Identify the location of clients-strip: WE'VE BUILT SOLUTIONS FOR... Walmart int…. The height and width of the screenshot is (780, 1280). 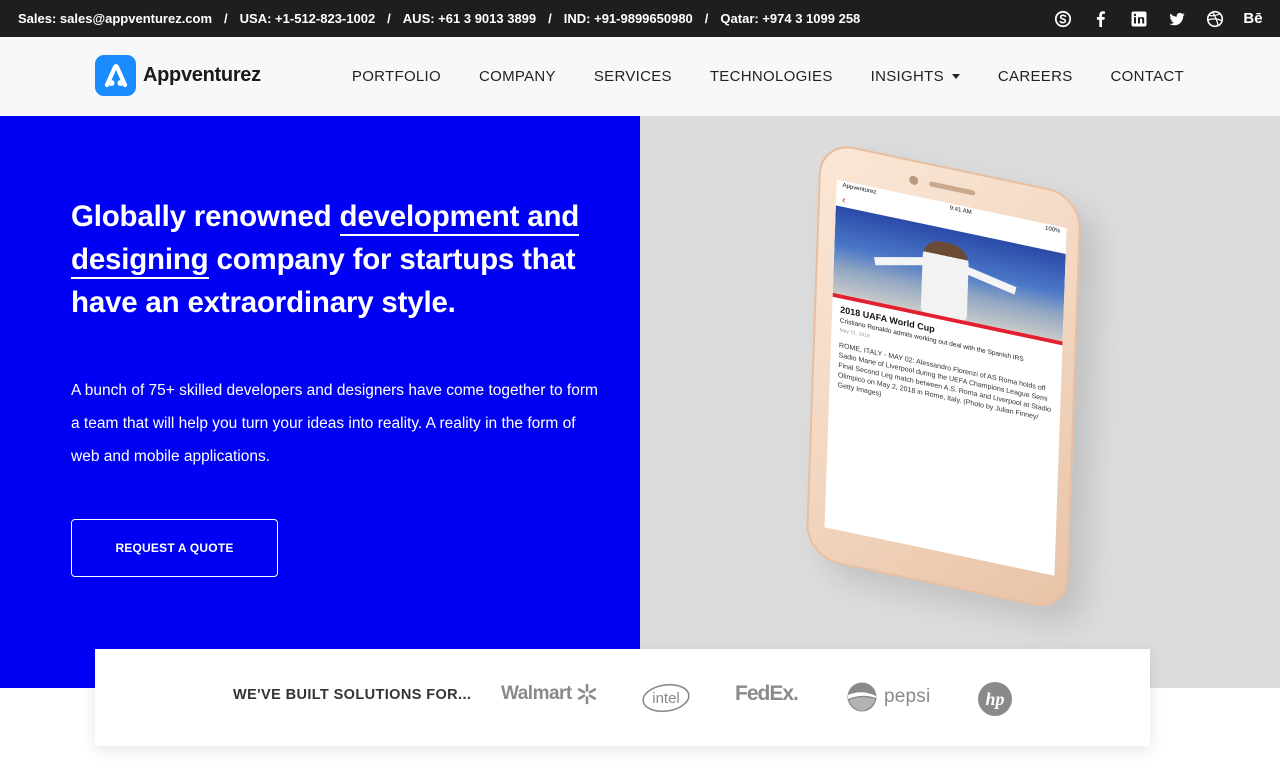
(622, 697).